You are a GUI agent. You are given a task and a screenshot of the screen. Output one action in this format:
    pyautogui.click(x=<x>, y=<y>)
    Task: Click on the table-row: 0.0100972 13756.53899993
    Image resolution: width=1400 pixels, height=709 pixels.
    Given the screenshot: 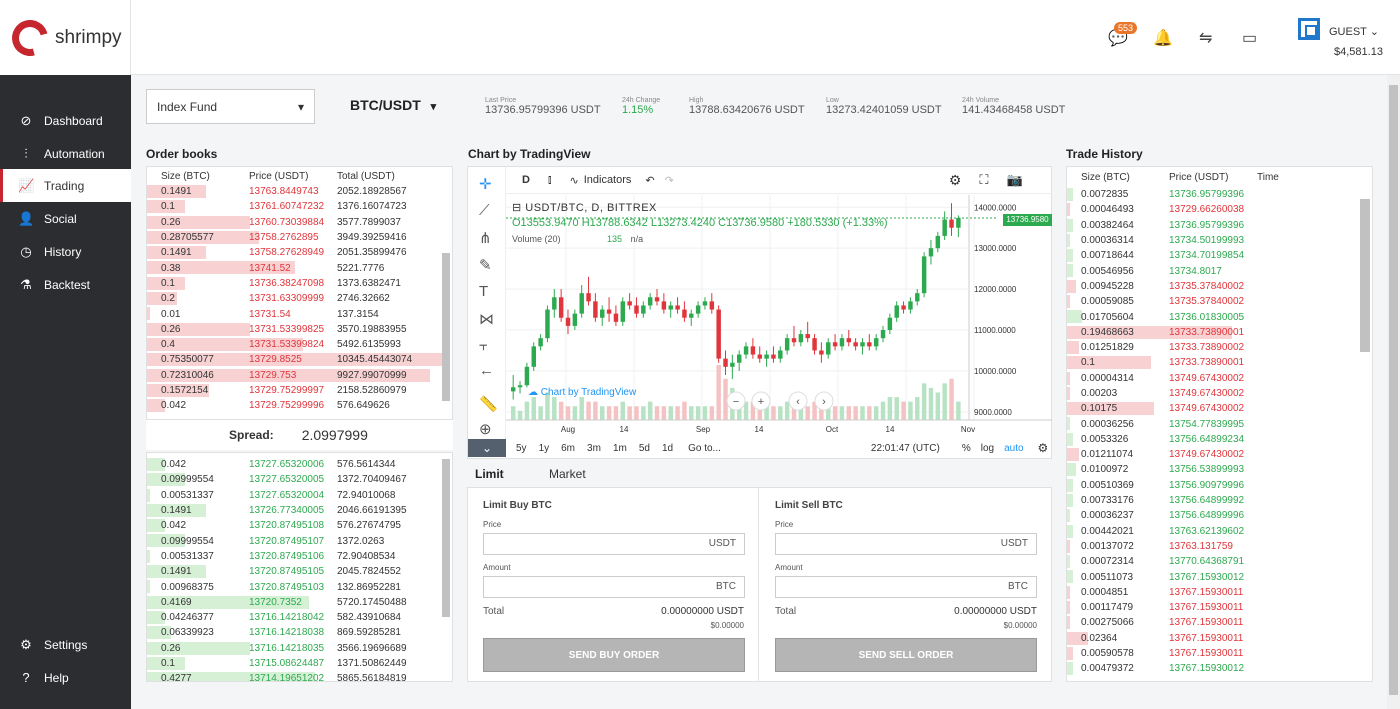 What is the action you would take?
    pyautogui.click(x=1219, y=469)
    